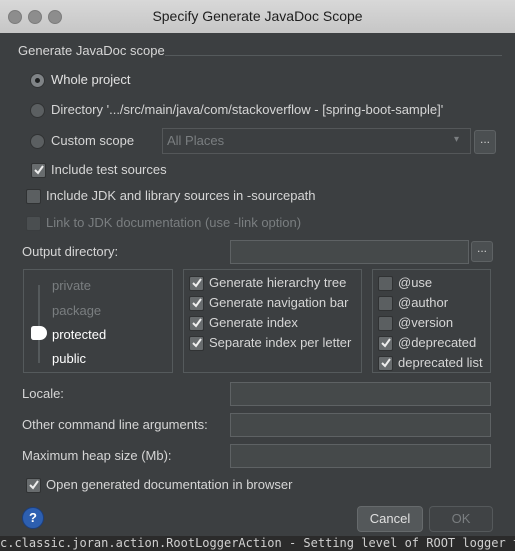 The width and height of the screenshot is (515, 551). I want to click on generate-hierarchy-checkbox, so click(196, 283).